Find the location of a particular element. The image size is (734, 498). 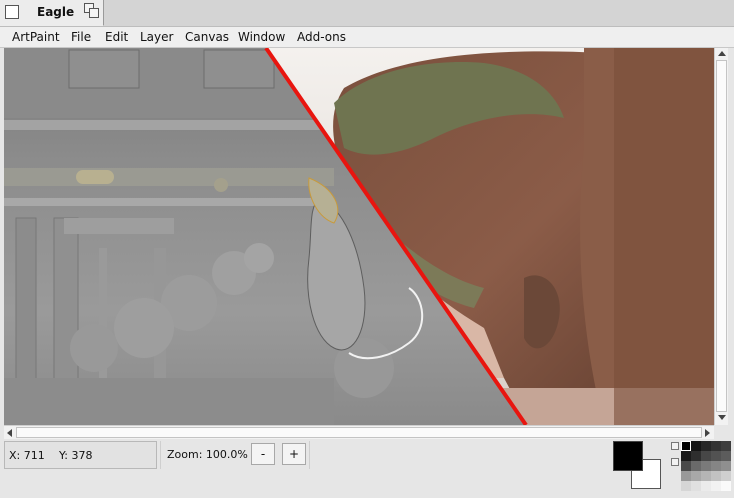

cursor-coordinates: X: 711 Y: 378 is located at coordinates (80, 455).